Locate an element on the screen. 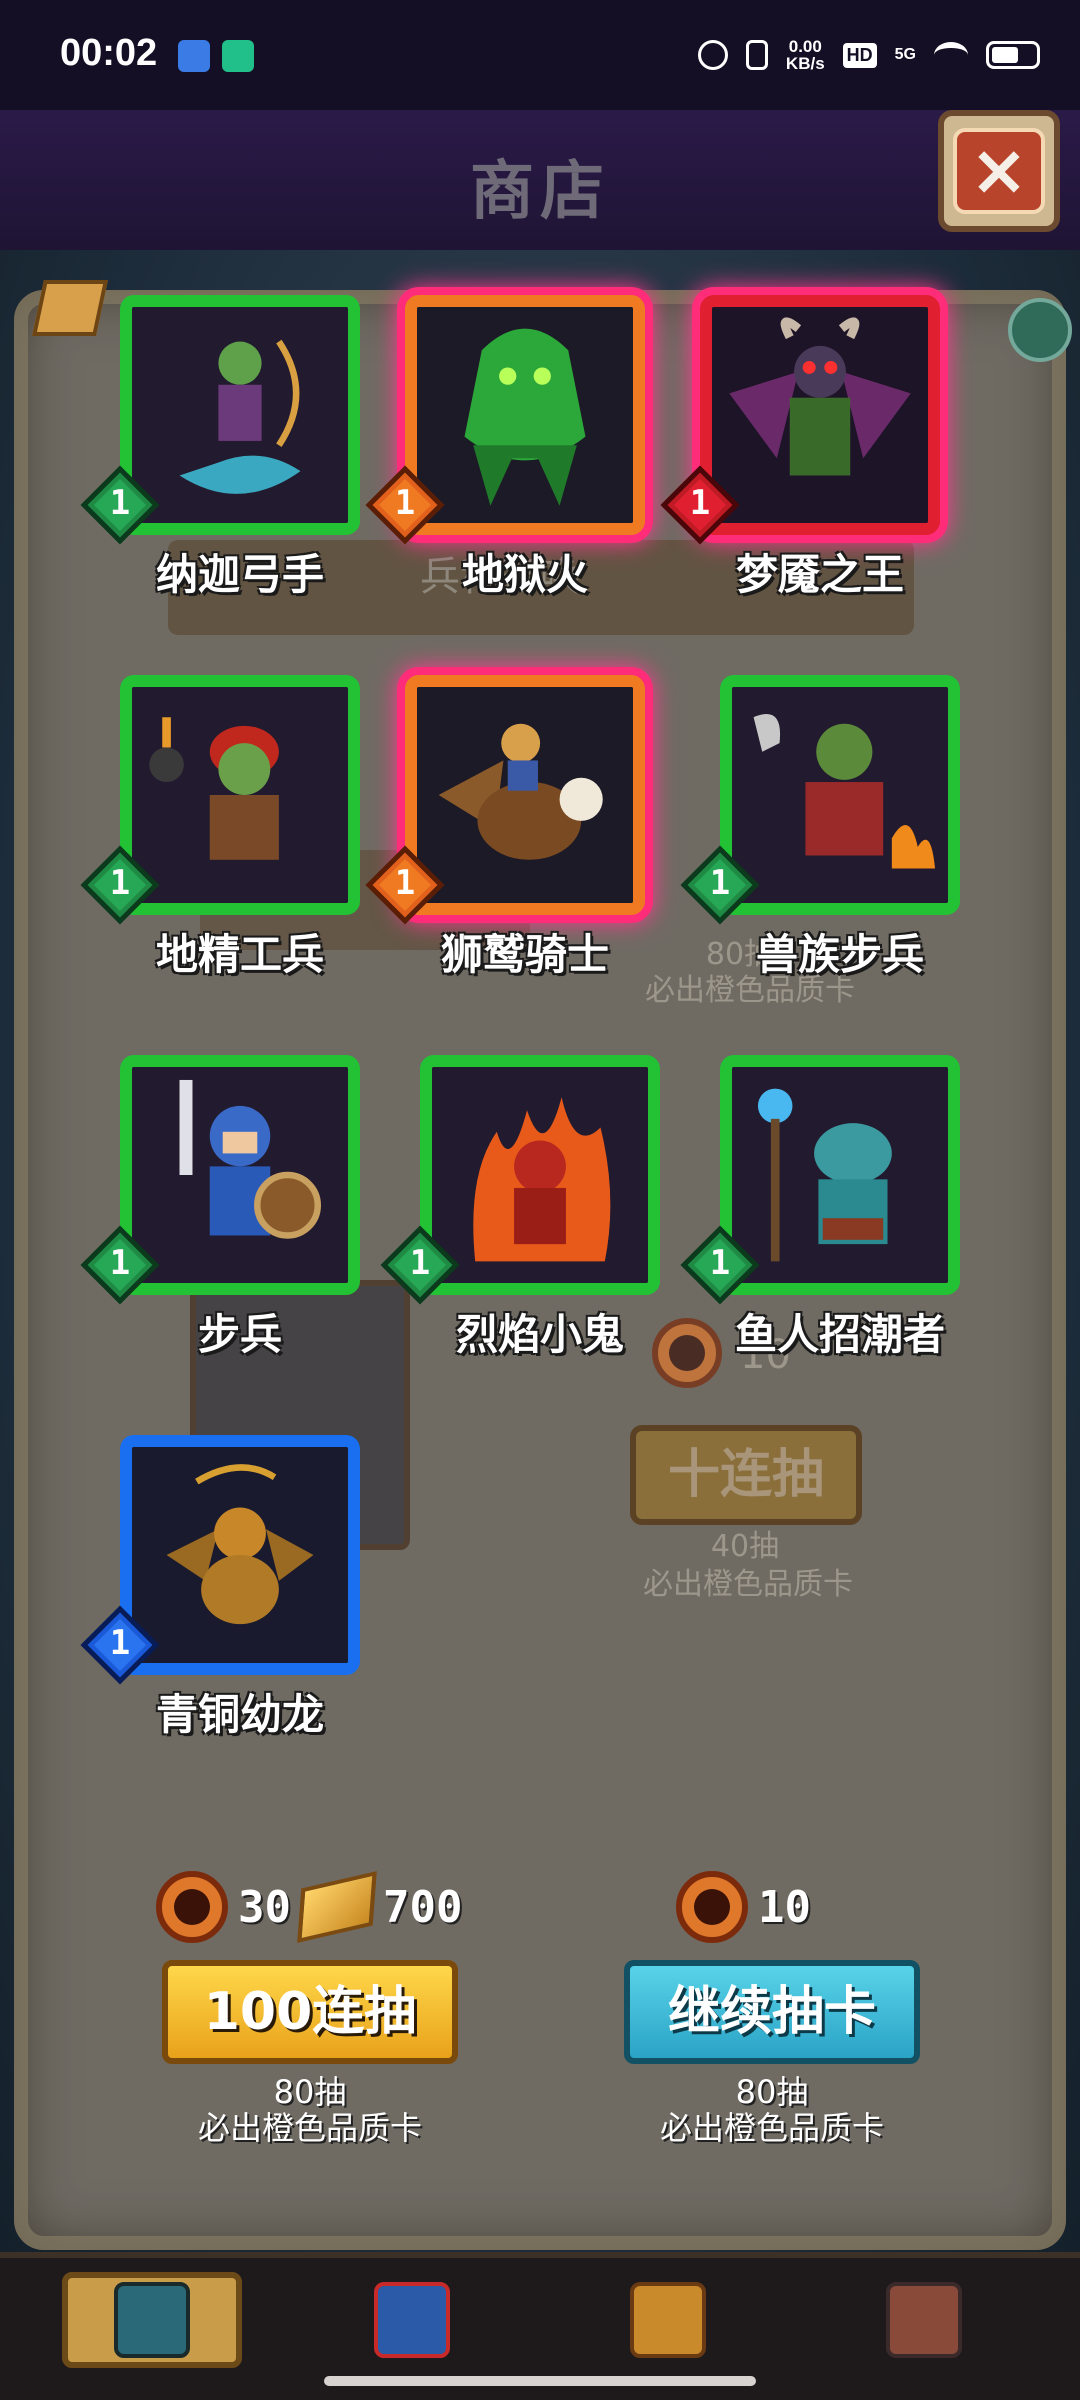 Image resolution: width=1080 pixels, height=2400 pixels. status-bar: 00:02 0.00 KB/s HD 5G is located at coordinates (540, 55).